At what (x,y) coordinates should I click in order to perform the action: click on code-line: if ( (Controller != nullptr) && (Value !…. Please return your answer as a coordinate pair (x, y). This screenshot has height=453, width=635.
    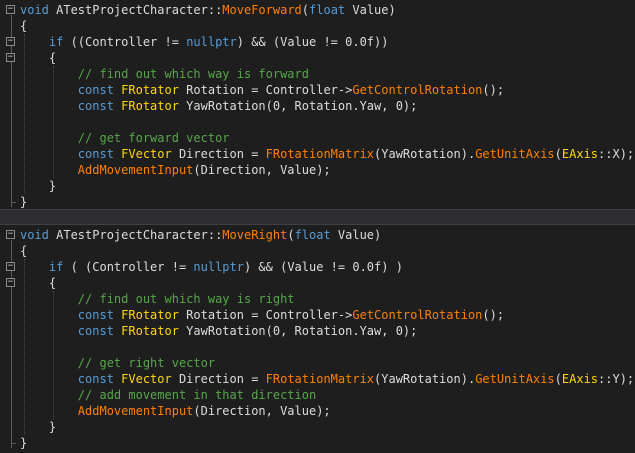
    Looking at the image, I should click on (211, 267).